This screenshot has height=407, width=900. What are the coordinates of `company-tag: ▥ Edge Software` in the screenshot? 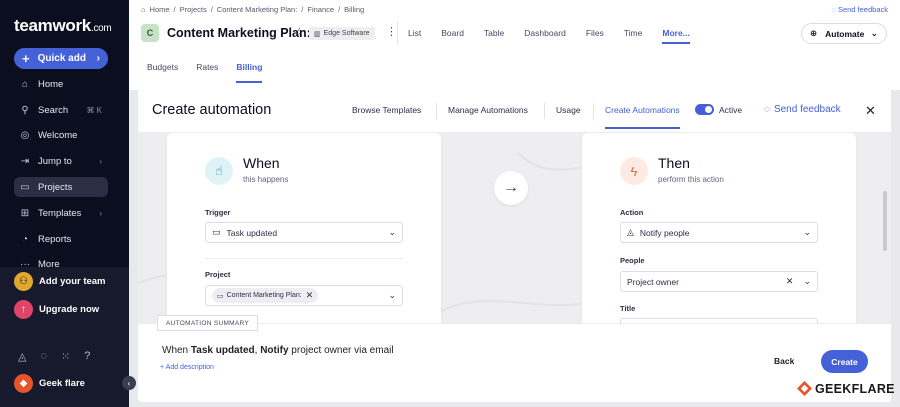 It's located at (342, 33).